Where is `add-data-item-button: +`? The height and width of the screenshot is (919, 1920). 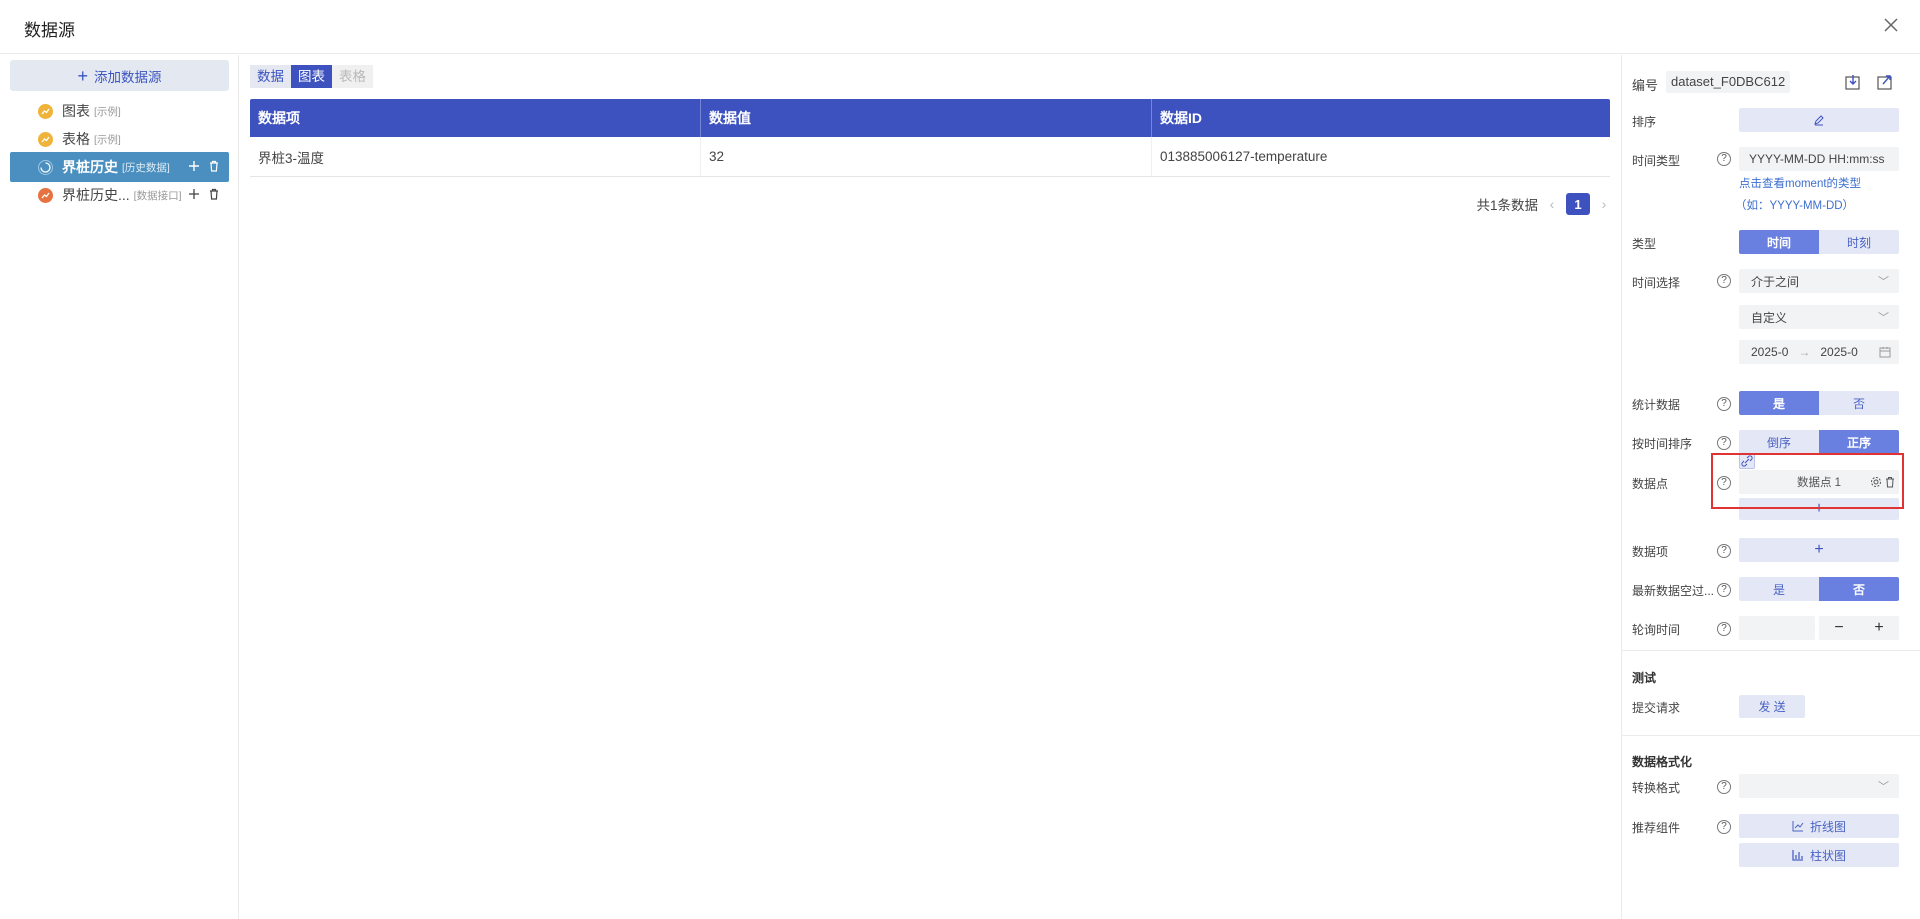 add-data-item-button: + is located at coordinates (1819, 550).